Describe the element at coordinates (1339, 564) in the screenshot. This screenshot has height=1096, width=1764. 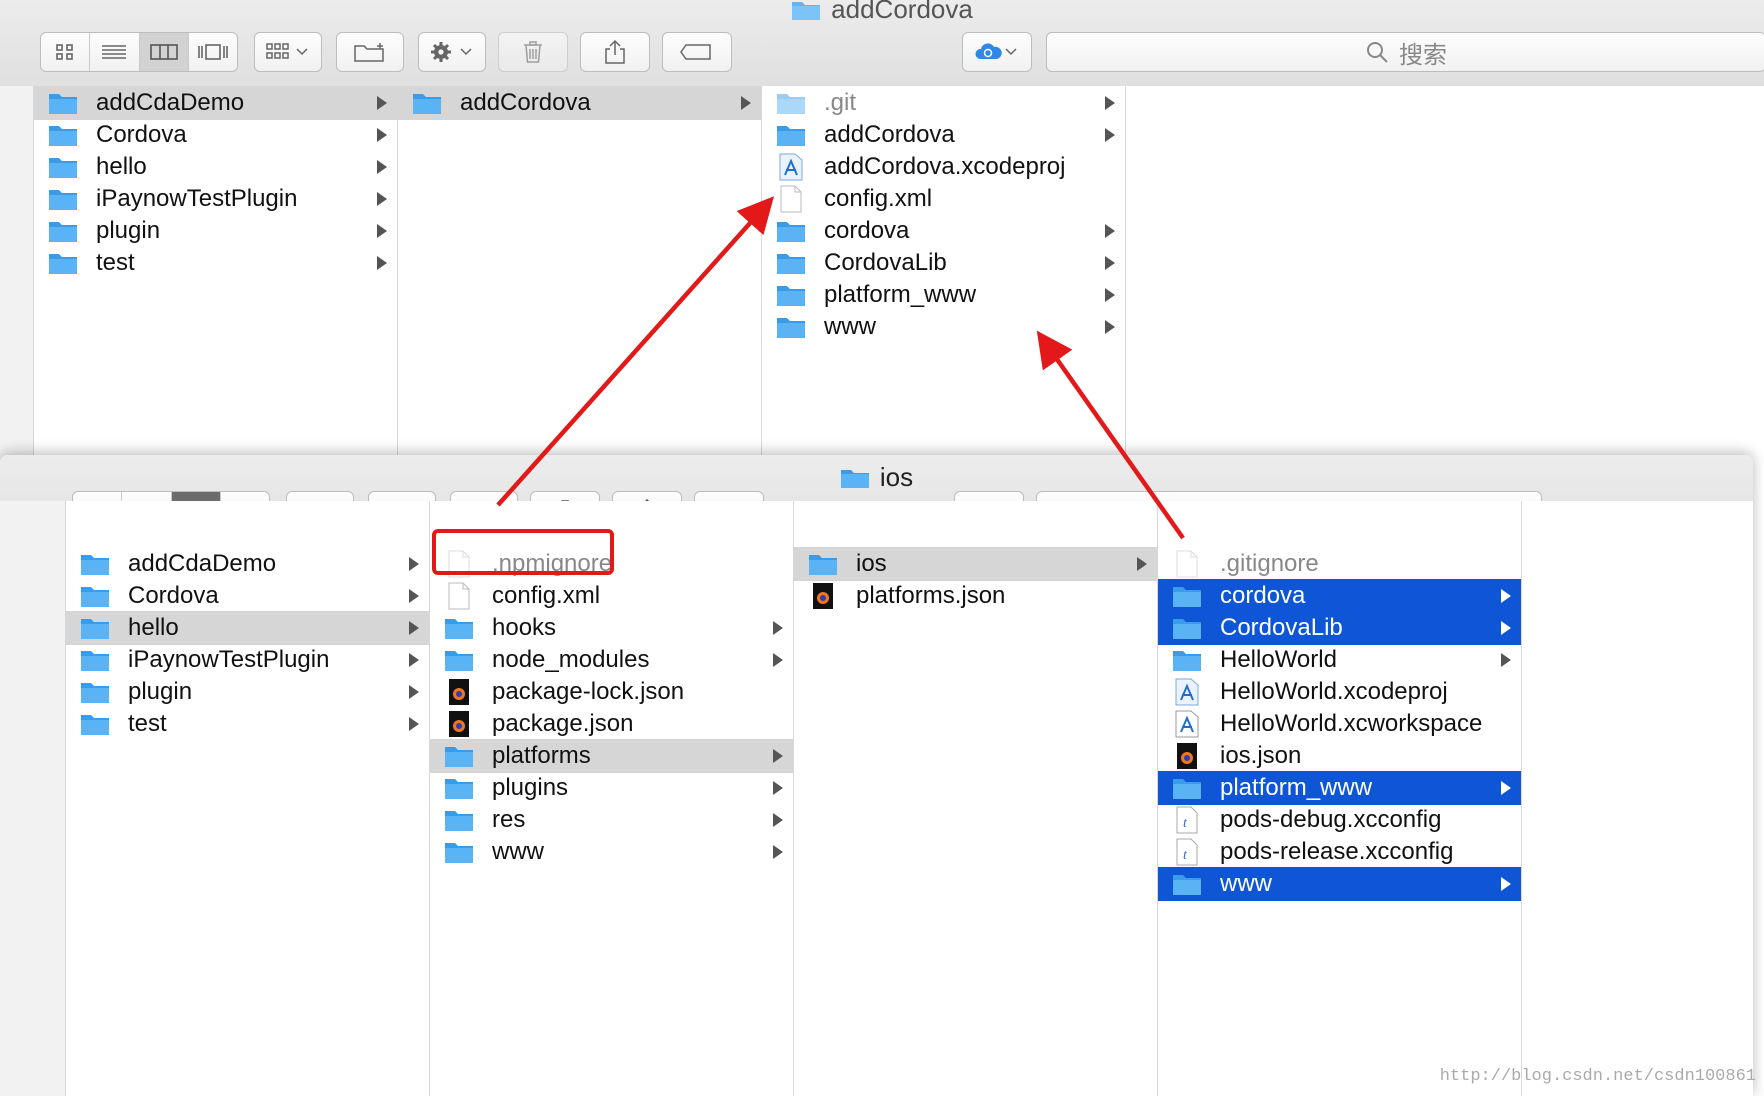
I see `list-item-gitignore: .gitignore` at that location.